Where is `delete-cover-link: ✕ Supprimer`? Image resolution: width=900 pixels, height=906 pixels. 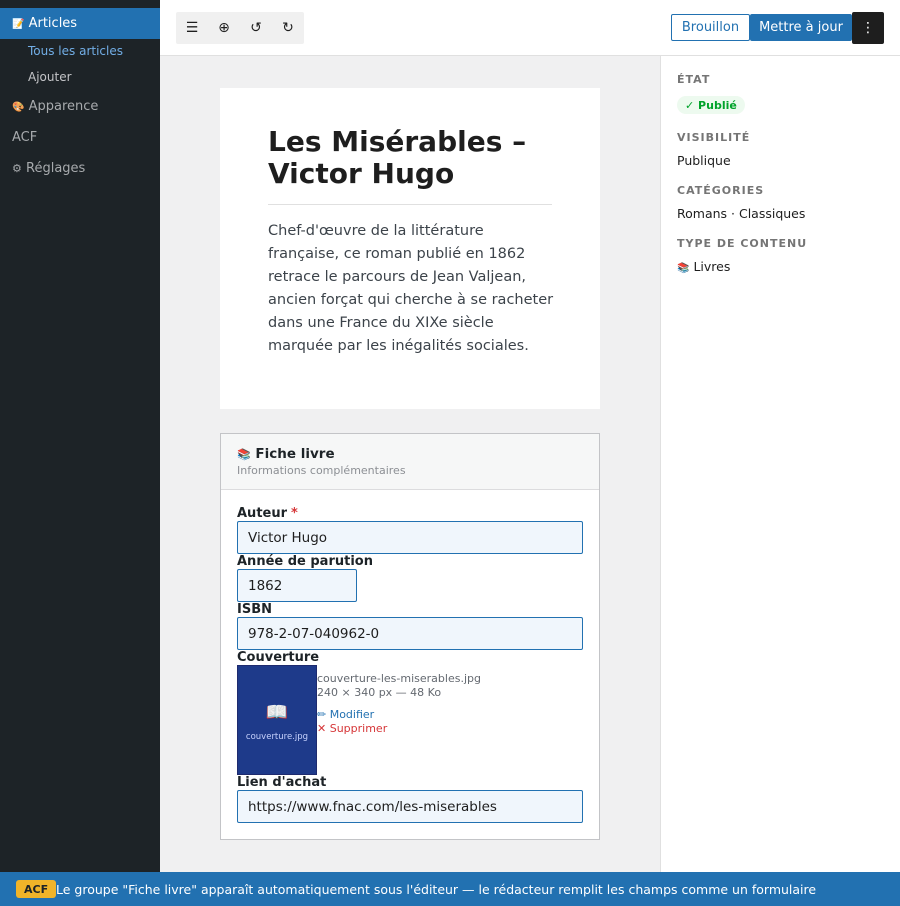 delete-cover-link: ✕ Supprimer is located at coordinates (352, 728).